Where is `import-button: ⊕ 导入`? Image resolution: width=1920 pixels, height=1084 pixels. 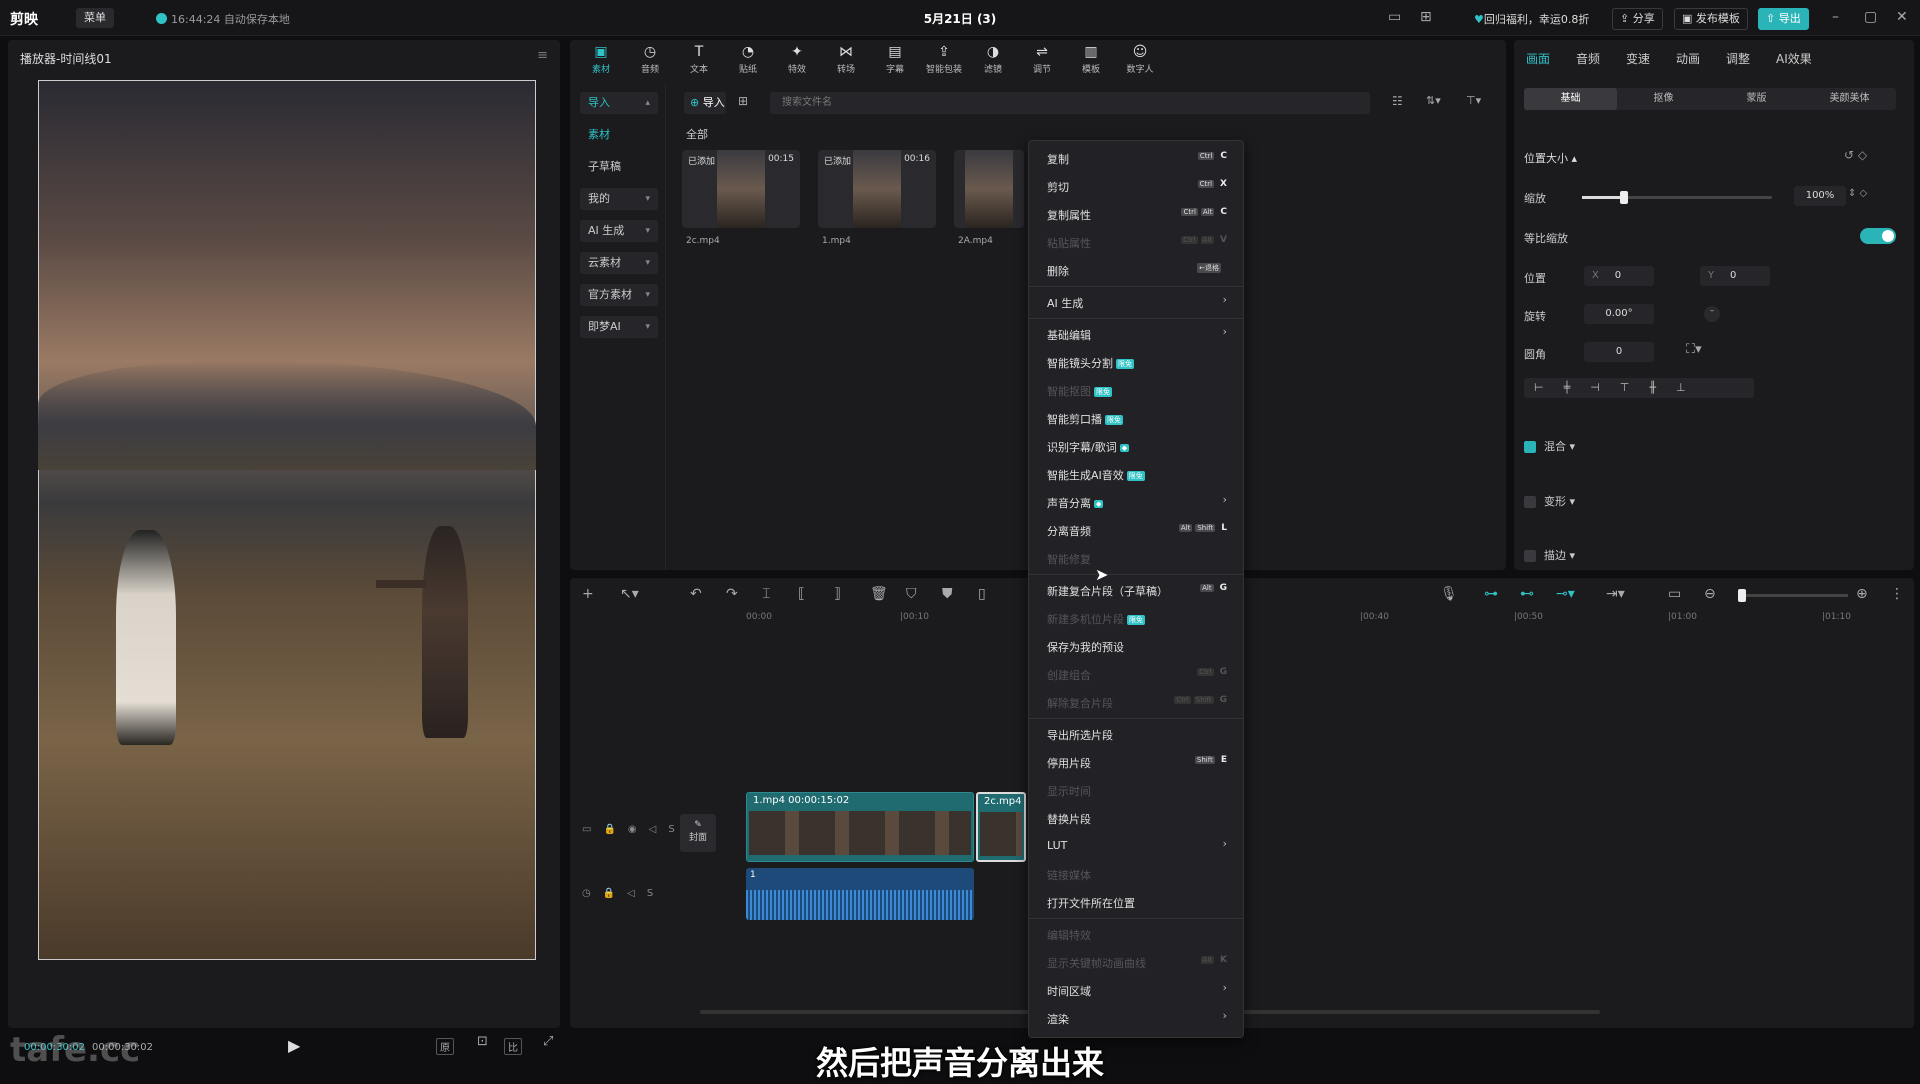 import-button: ⊕ 导入 is located at coordinates (705, 103).